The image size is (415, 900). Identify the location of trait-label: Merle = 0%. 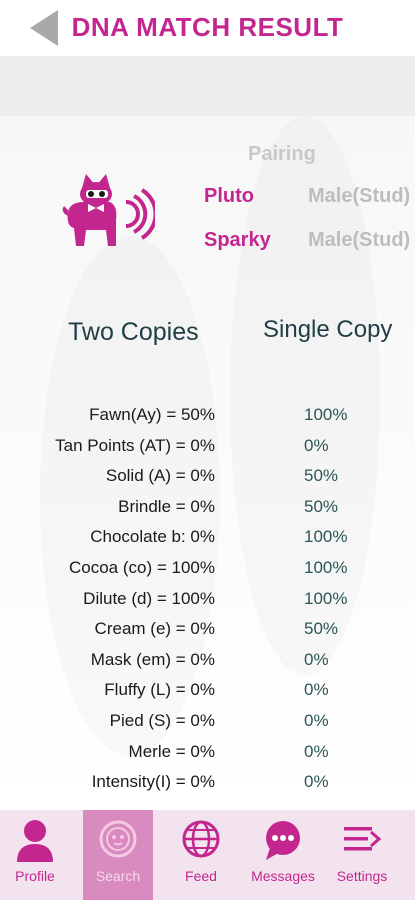
(171, 751).